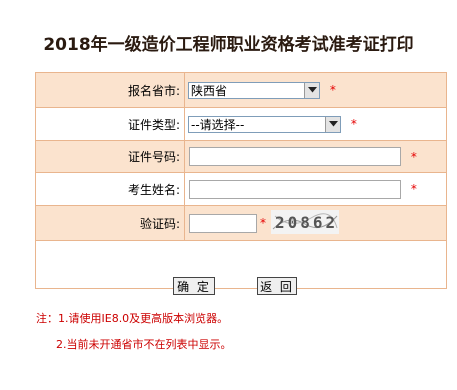  What do you see at coordinates (132, 318) in the screenshot?
I see `note-line-1: 注：1.请使用IE8.0及更高版本浏览器。` at bounding box center [132, 318].